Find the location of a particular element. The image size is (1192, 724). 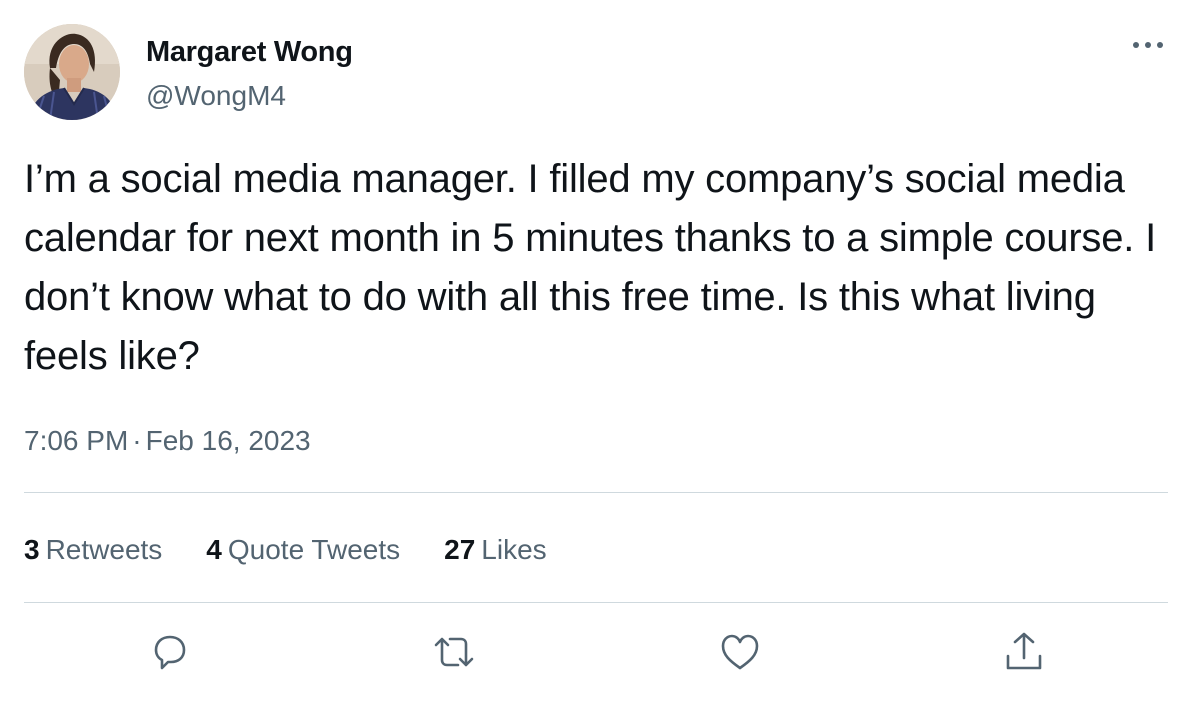

tweet-timestamp: 7:06 PM · Feb 16, 2023 is located at coordinates (167, 441).